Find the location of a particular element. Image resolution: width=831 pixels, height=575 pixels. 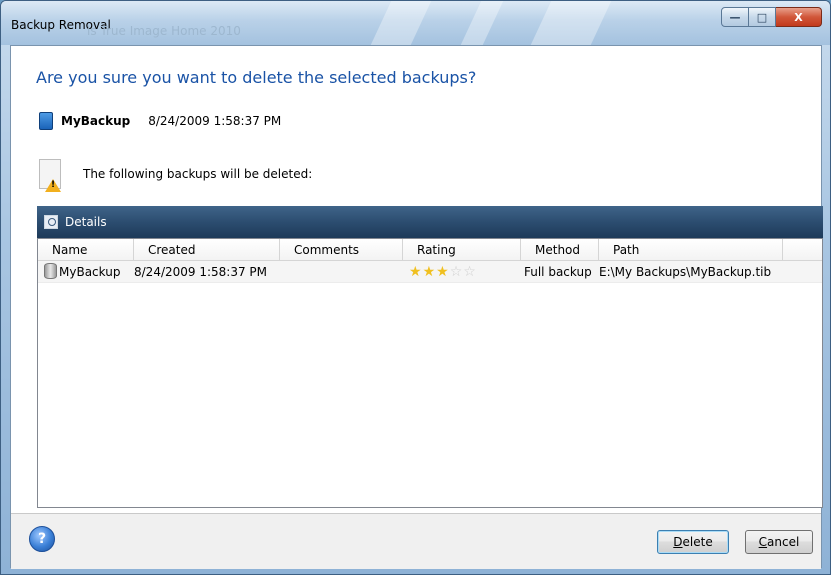

column-method: Method is located at coordinates (560, 250).